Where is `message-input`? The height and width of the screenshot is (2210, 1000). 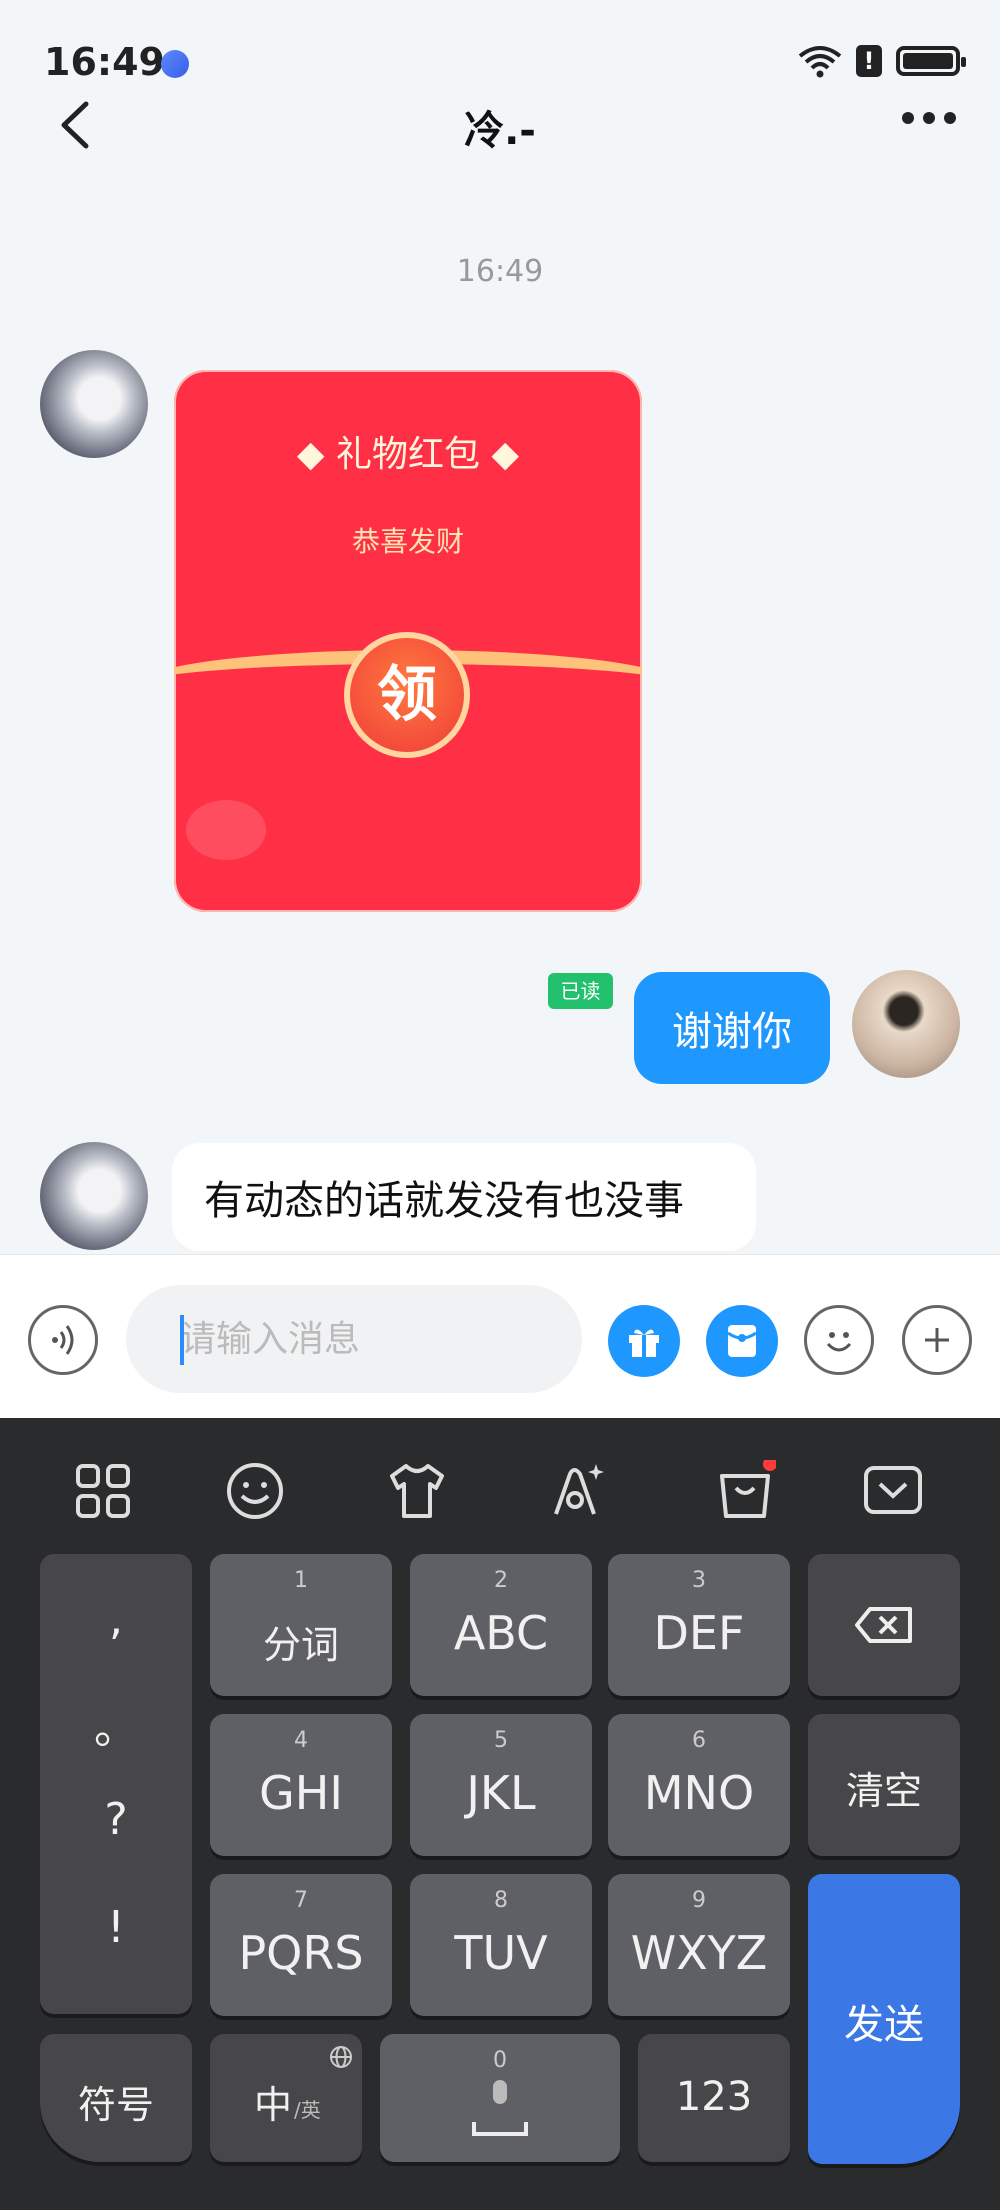
message-input is located at coordinates (354, 1339).